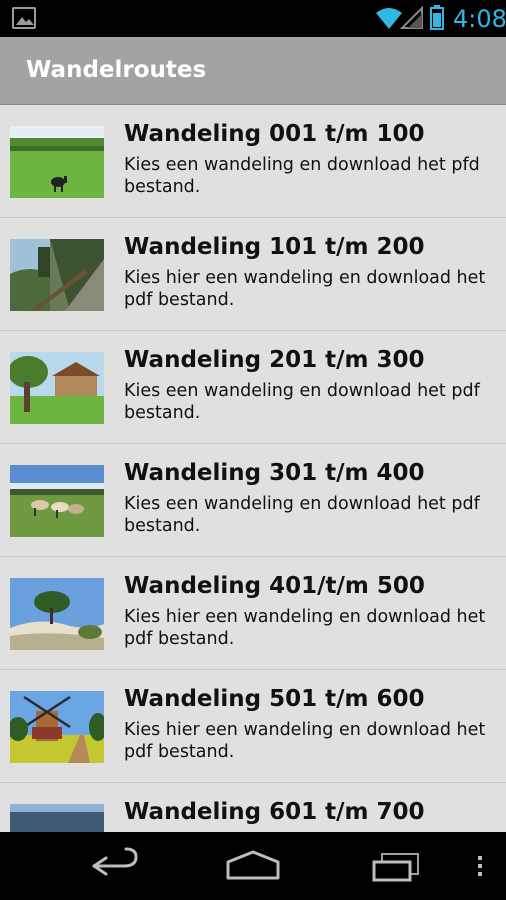 This screenshot has width=506, height=900. I want to click on action-bar: Wandelroutes, so click(253, 71).